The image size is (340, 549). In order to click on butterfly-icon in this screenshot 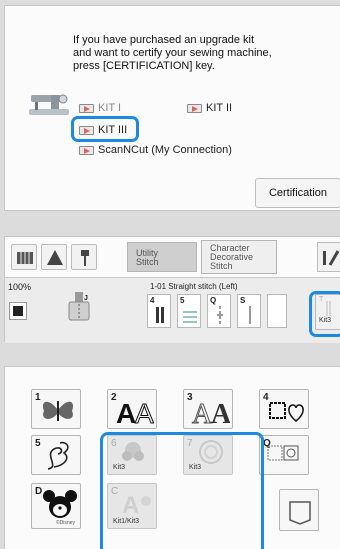, I will do `click(58, 411)`.